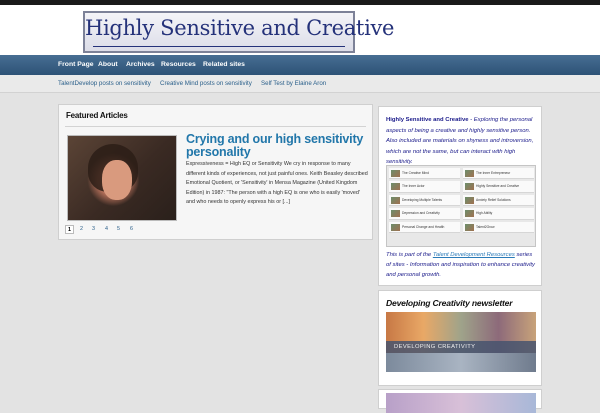 The width and height of the screenshot is (600, 413). What do you see at coordinates (224, 65) in the screenshot?
I see `nav-related-sites: Related sites` at bounding box center [224, 65].